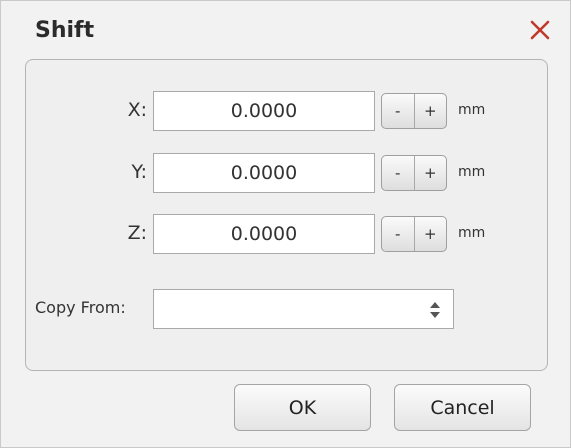 This screenshot has width=571, height=448. I want to click on z-decrement-button: -, so click(398, 234).